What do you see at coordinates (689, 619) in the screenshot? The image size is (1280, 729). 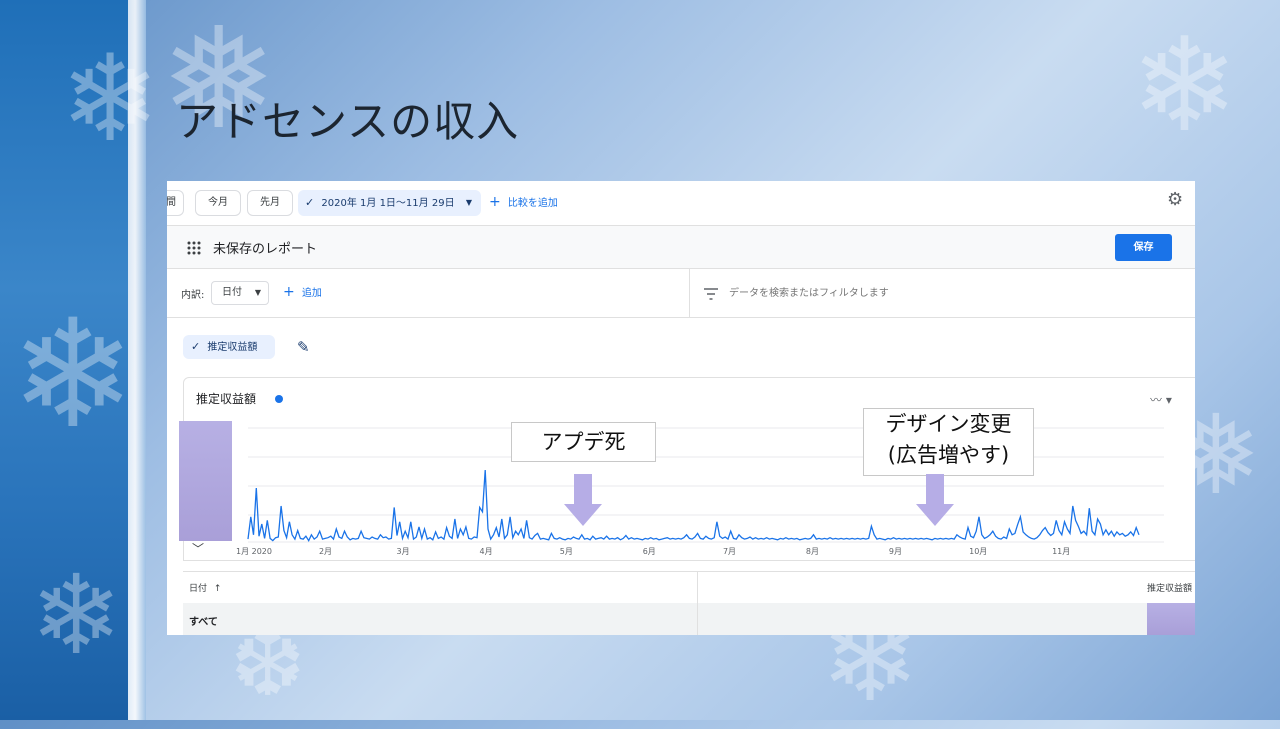 I see `table-total-row: すべて` at bounding box center [689, 619].